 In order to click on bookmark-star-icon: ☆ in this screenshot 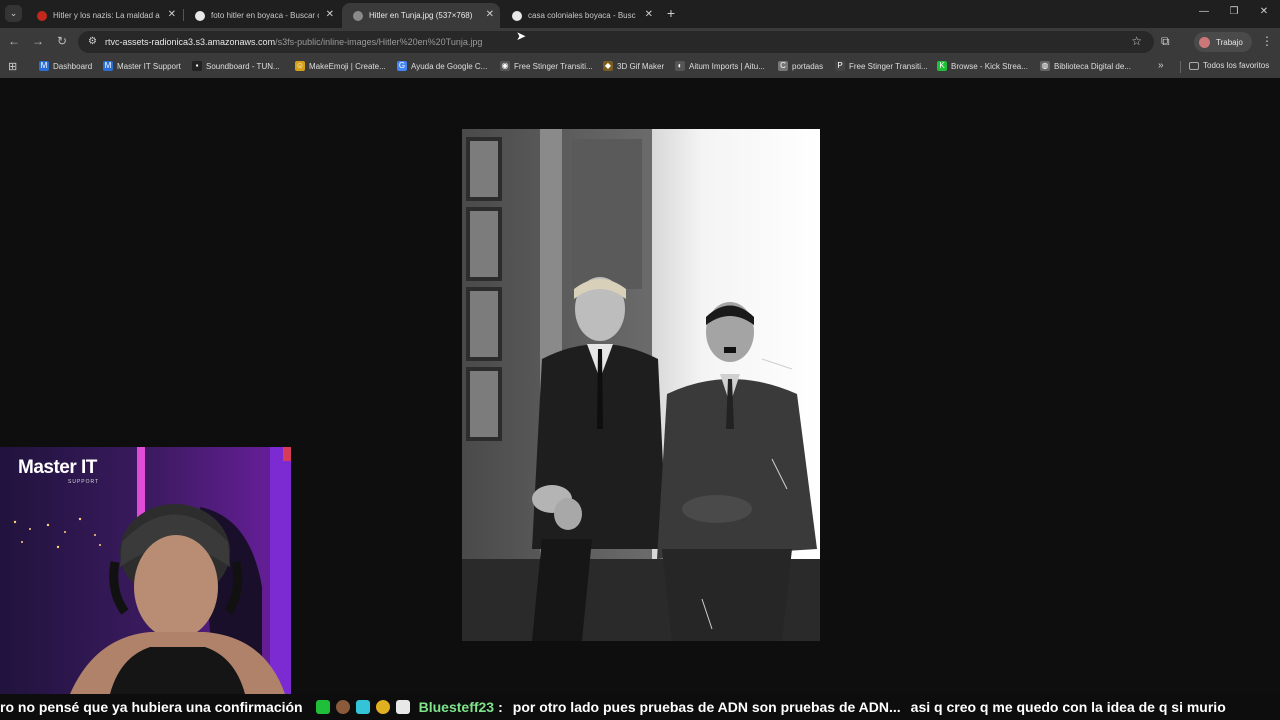, I will do `click(1136, 41)`.